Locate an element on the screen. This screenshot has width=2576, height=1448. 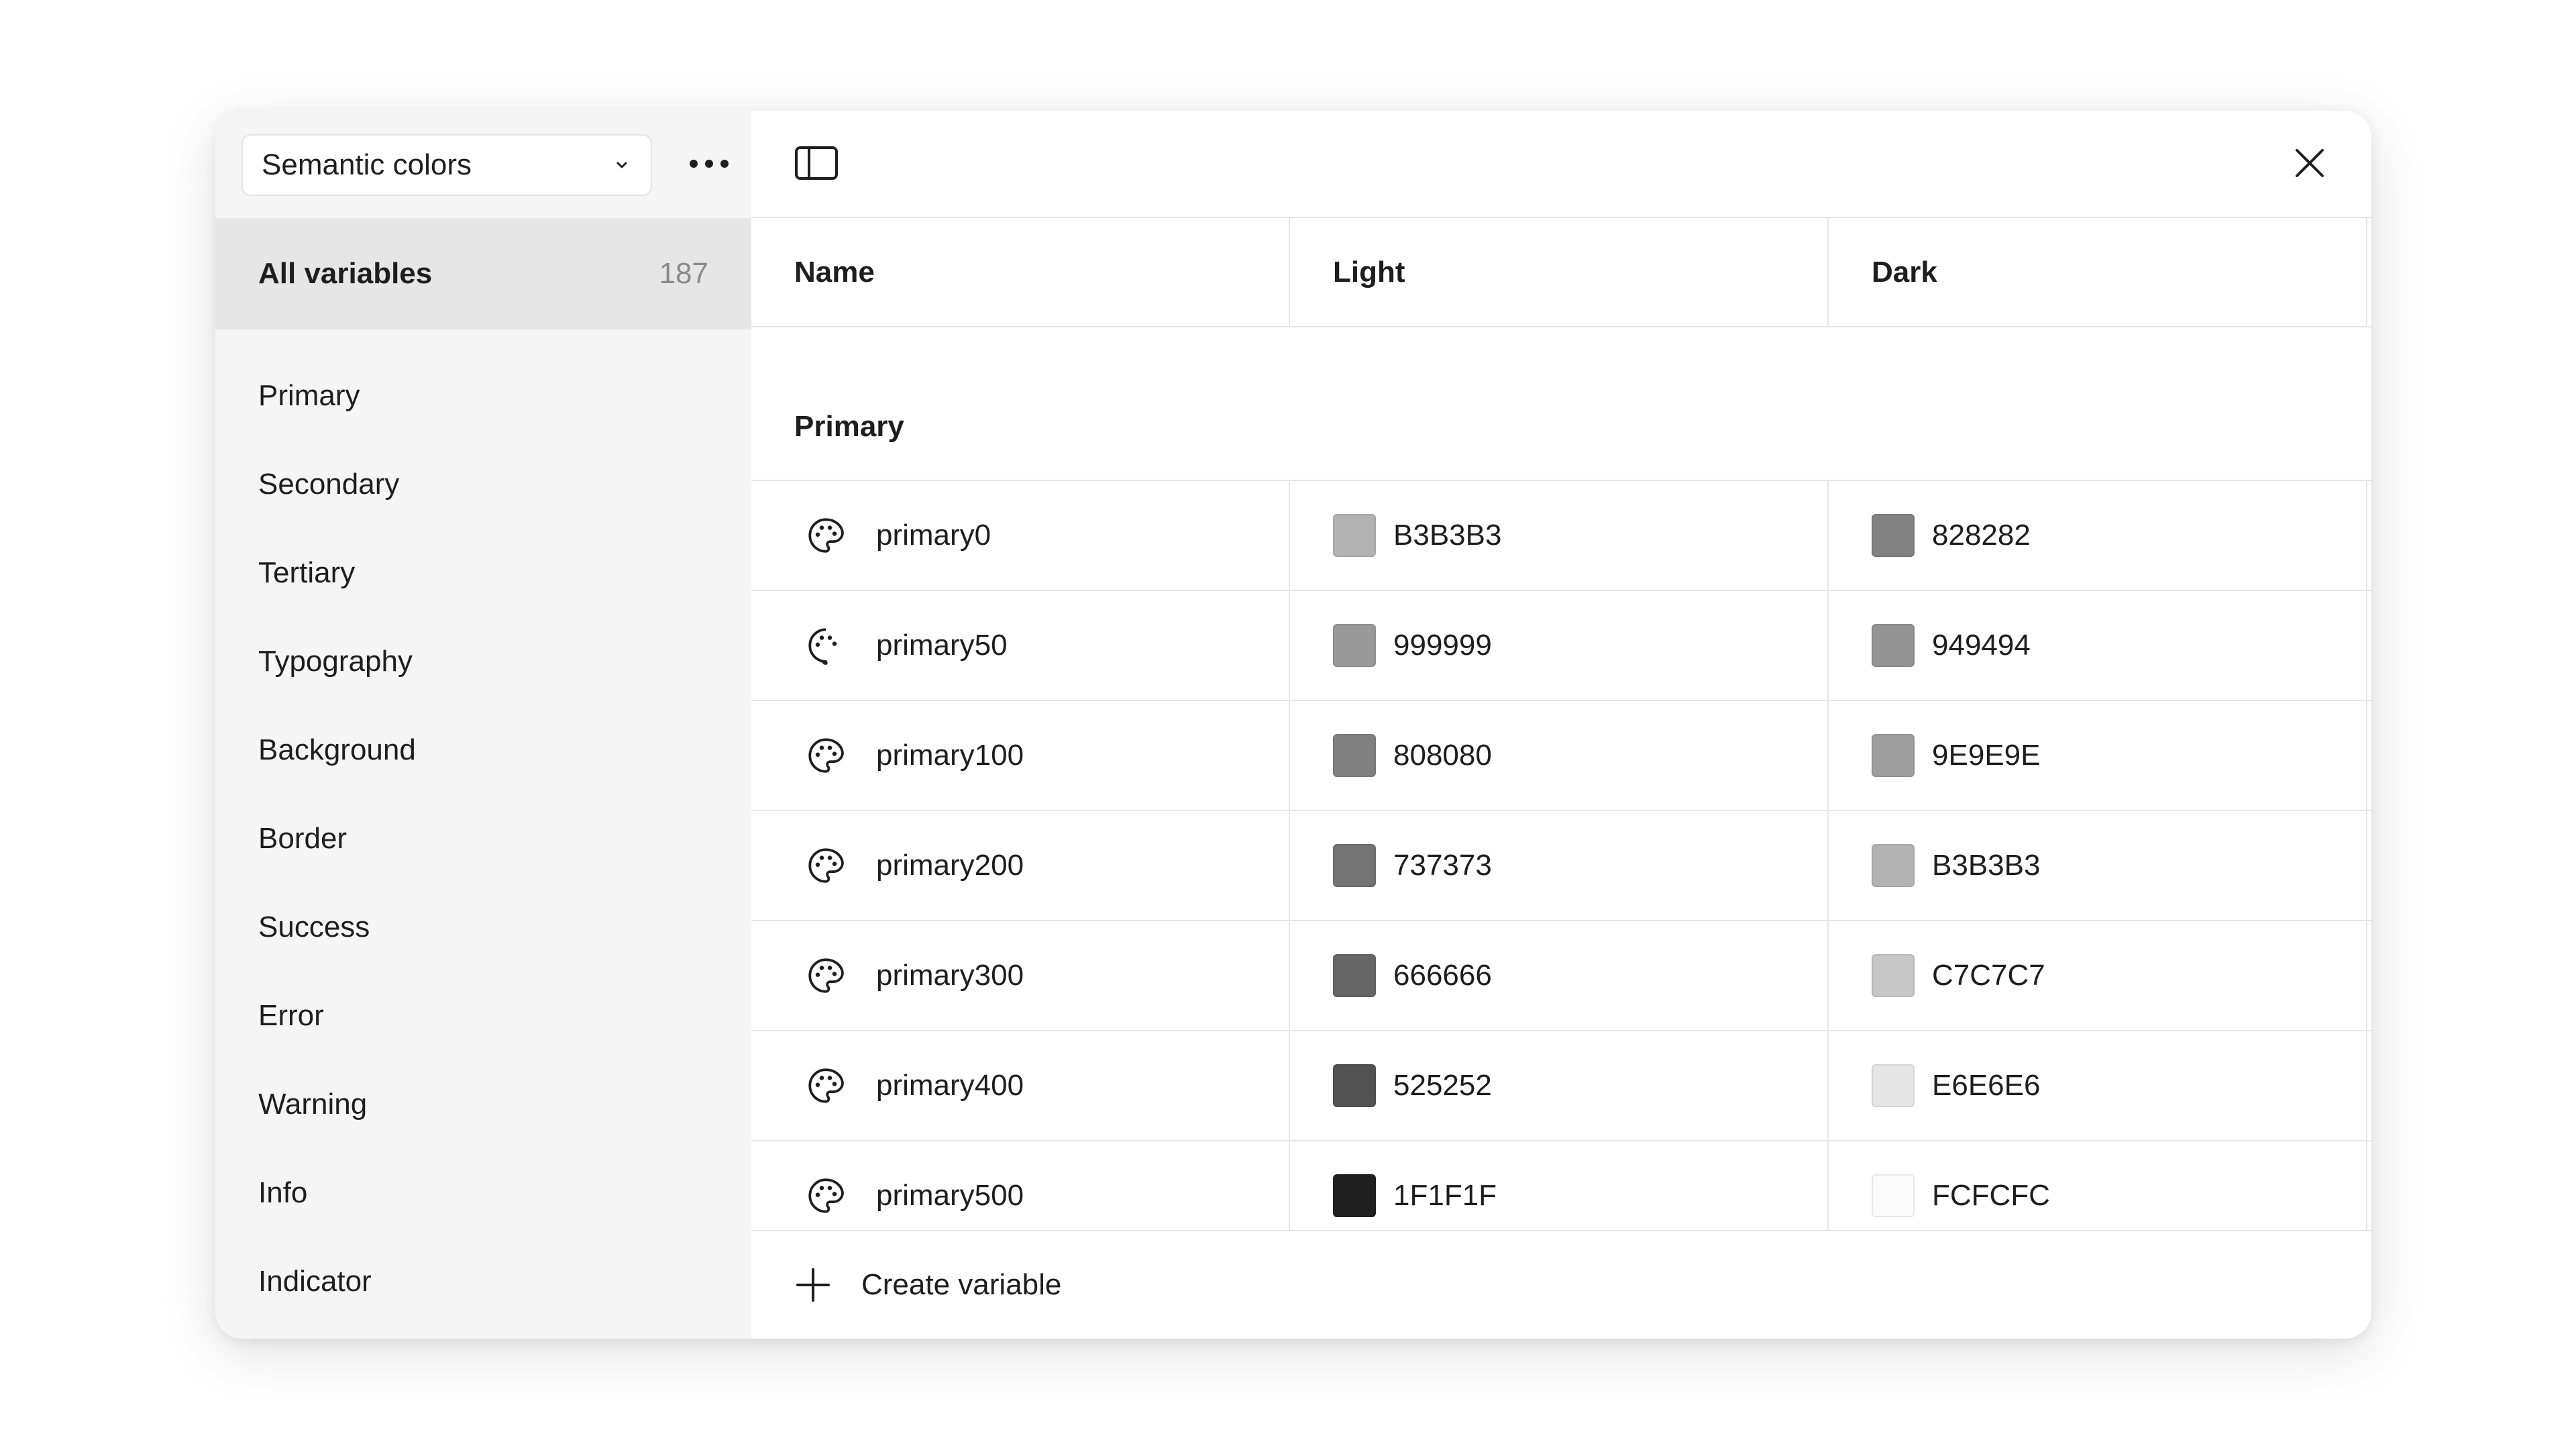
dark-value-cell: E6E6E6 is located at coordinates (2098, 1085).